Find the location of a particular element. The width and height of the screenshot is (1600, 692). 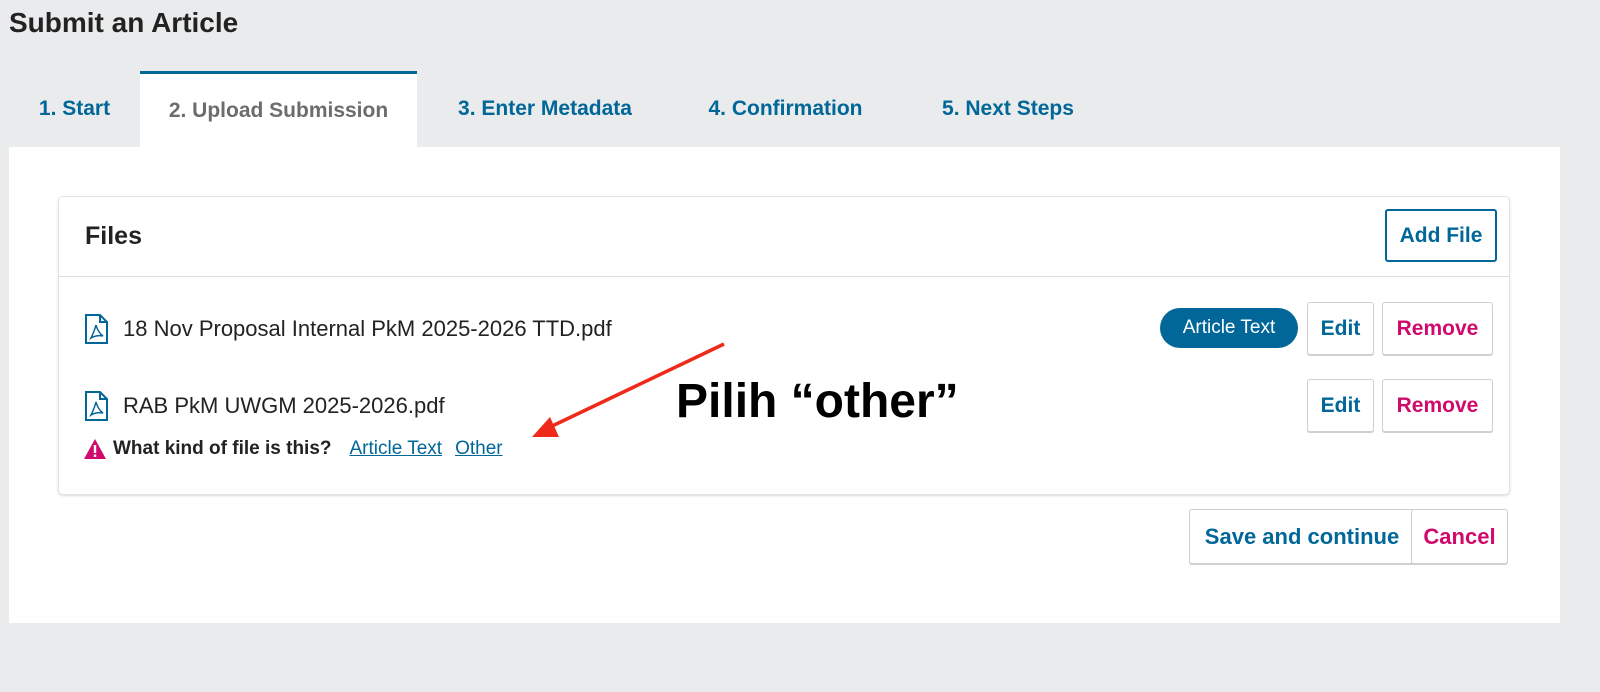

files-card-header: Files Add File is located at coordinates (784, 237).